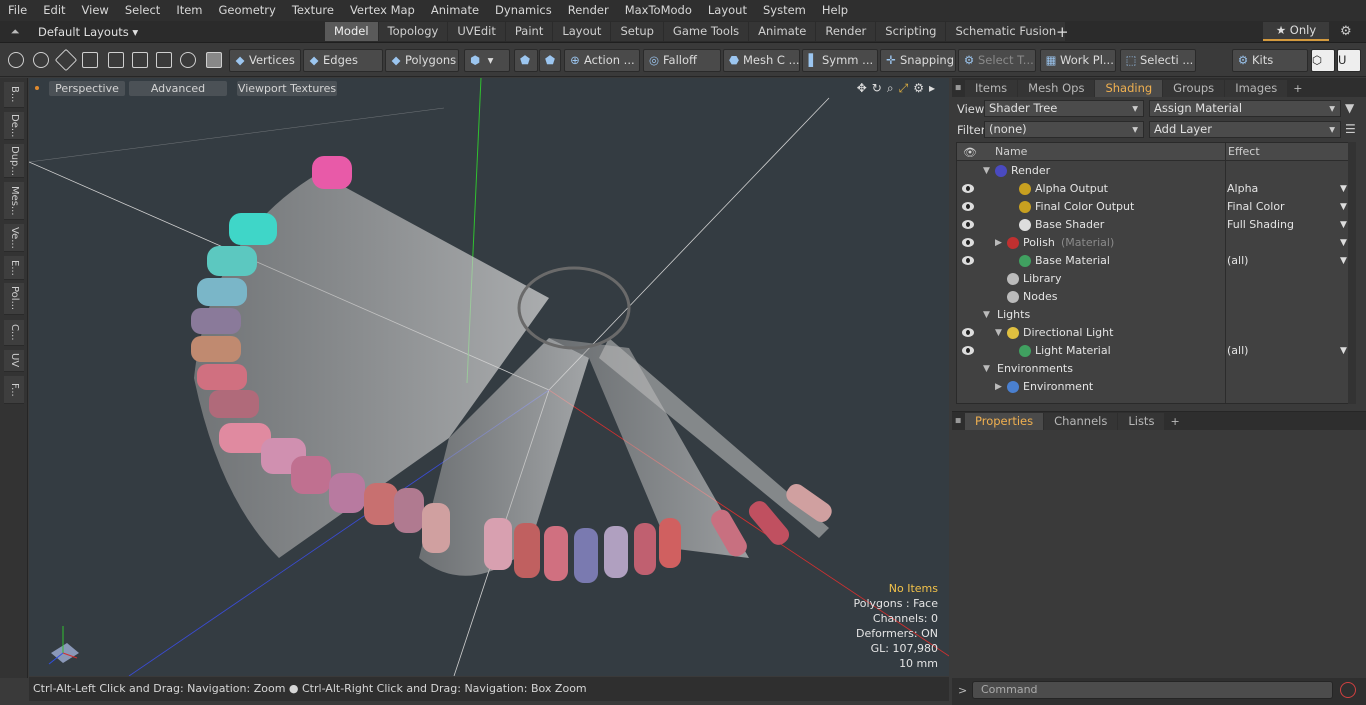 The height and width of the screenshot is (705, 1366). Describe the element at coordinates (1152, 261) in the screenshot. I see `shader-tree-row: Base Material (all) ▼` at that location.